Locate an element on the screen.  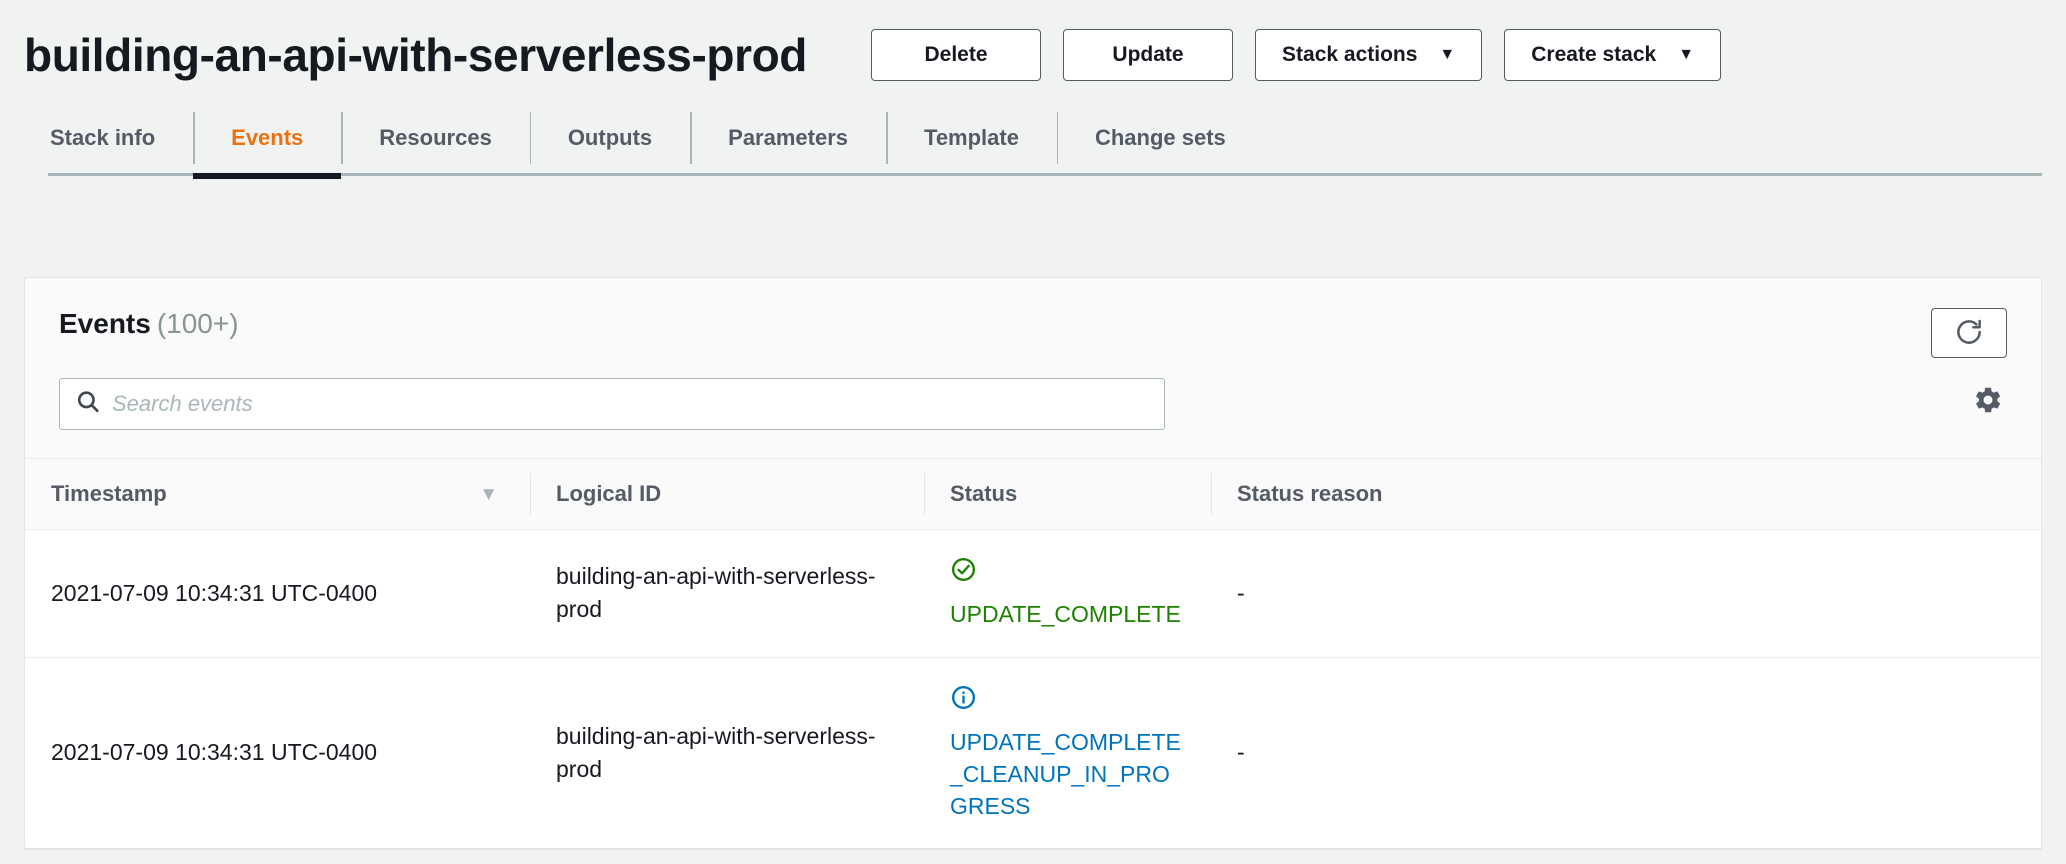
column-header-logical-id-label: Logical ID is located at coordinates (609, 493).